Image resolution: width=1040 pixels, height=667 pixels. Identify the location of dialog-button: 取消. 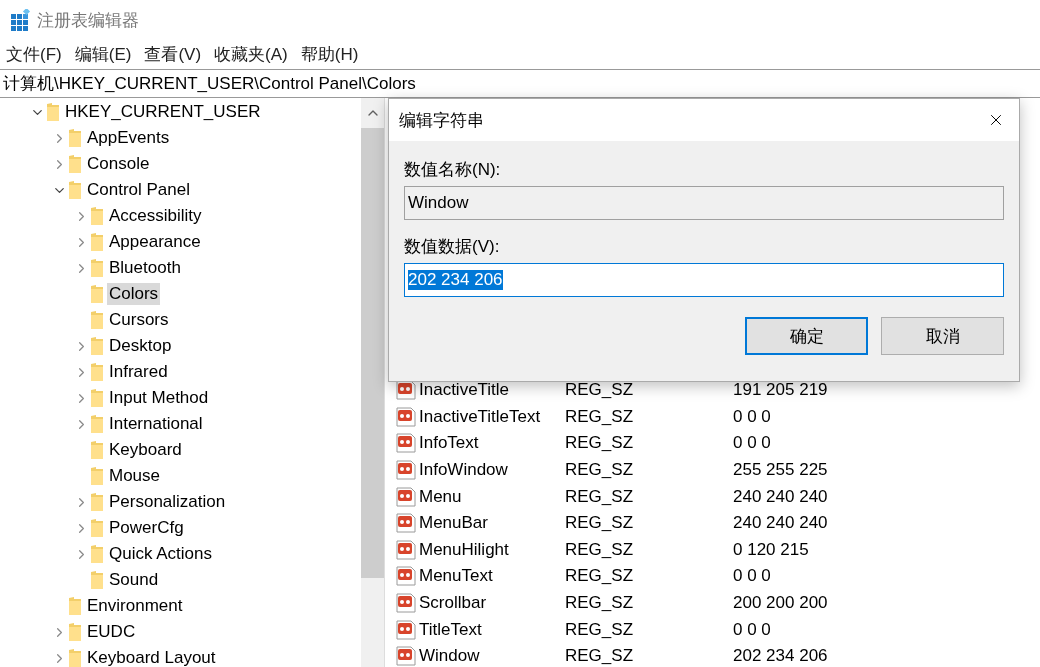
(942, 336).